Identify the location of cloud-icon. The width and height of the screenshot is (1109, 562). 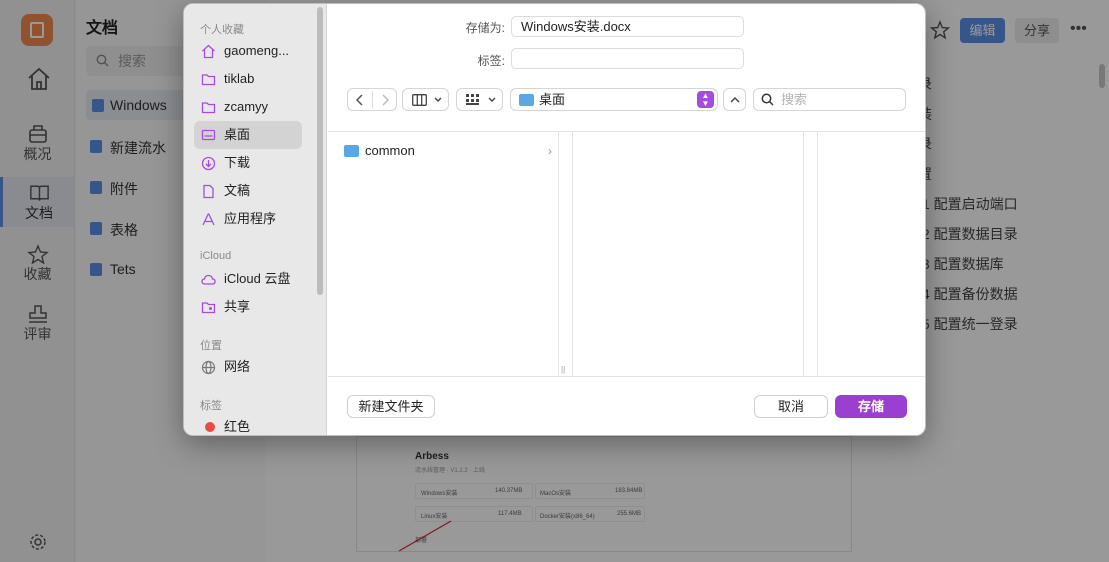
(208, 279).